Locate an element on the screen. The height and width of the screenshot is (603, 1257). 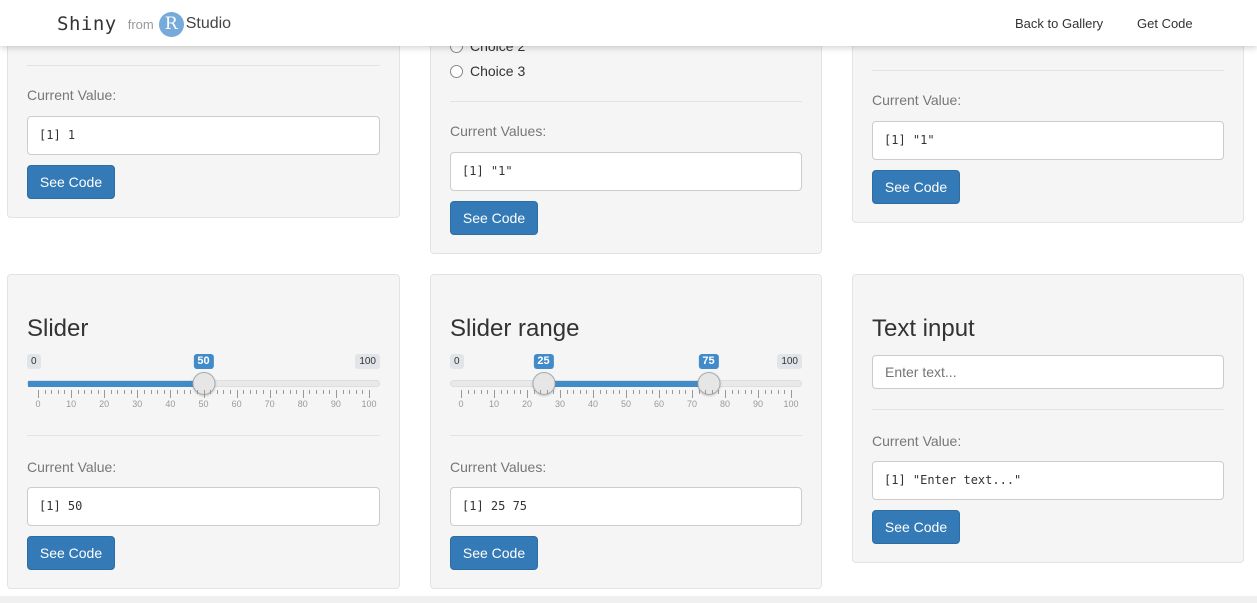
brand-logo: Shiny from R Studio is located at coordinates (144, 24).